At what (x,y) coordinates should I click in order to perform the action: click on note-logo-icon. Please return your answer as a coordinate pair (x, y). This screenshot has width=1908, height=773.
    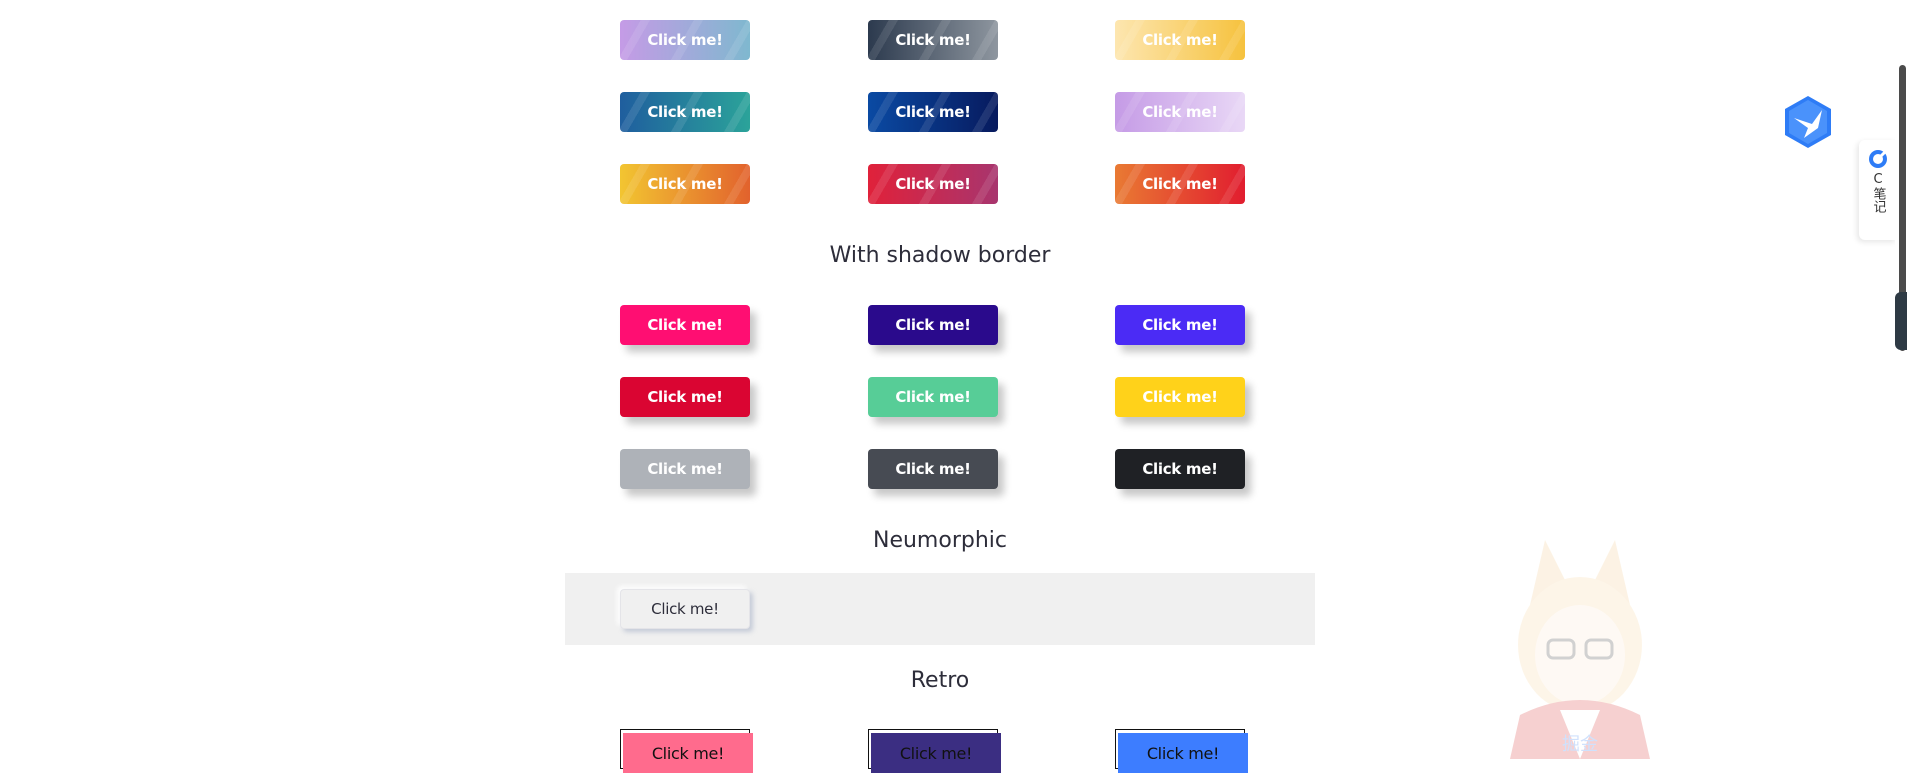
    Looking at the image, I should click on (1879, 158).